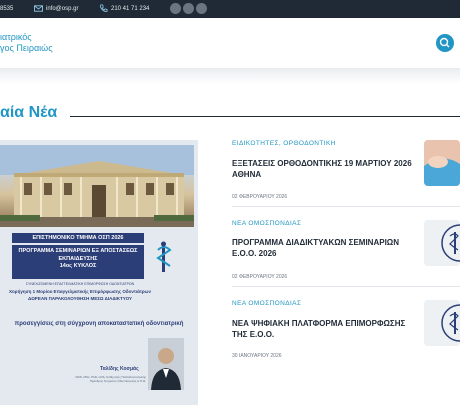  What do you see at coordinates (78, 258) in the screenshot?
I see `poster-program-line-2: ΕΚΠΑΙΔΕΥΣΗΣ` at bounding box center [78, 258].